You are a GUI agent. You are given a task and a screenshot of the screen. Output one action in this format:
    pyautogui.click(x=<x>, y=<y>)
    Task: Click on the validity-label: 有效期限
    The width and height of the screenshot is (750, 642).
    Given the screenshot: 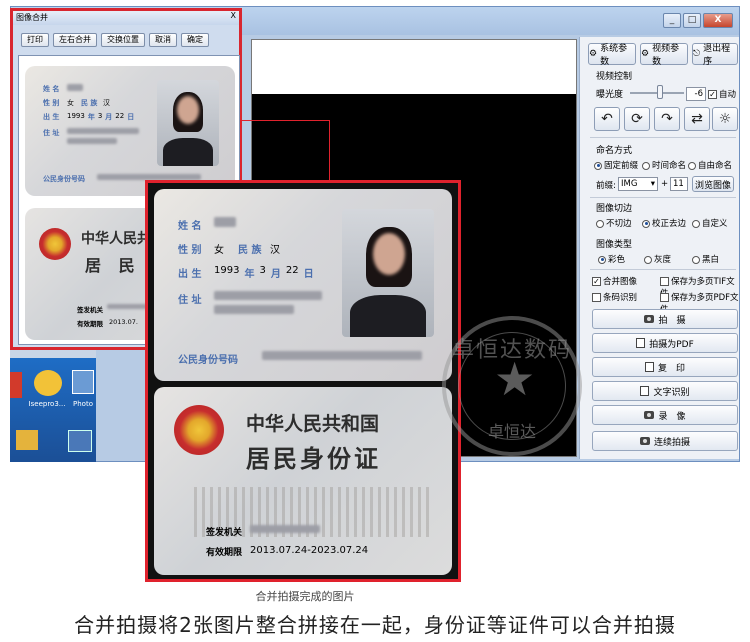 What is the action you would take?
    pyautogui.click(x=224, y=553)
    